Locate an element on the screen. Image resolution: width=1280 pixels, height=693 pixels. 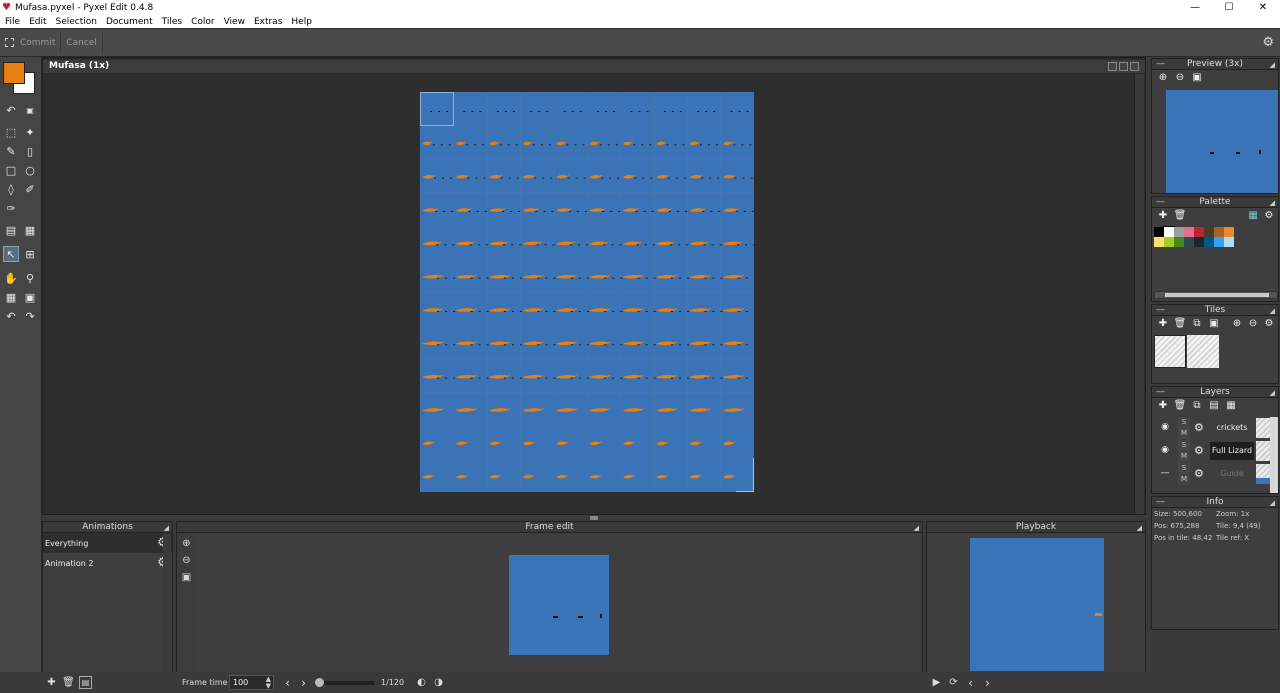
fill-bucket-icon: ◊ is located at coordinates (11, 189).